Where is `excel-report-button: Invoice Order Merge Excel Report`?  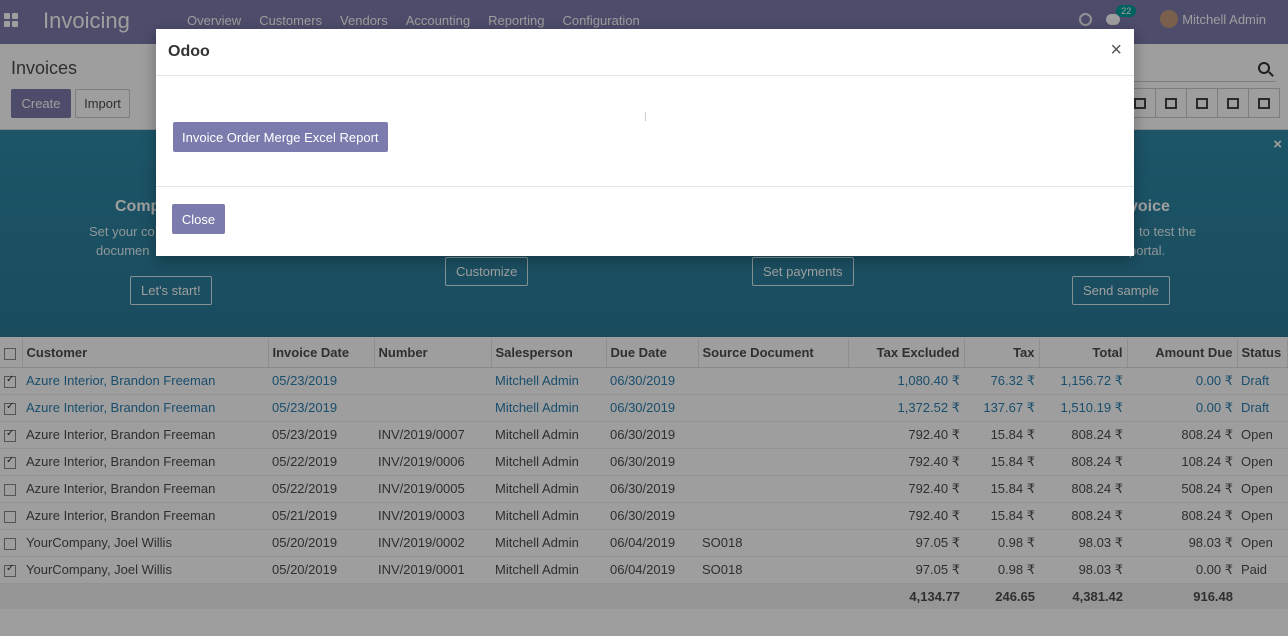 excel-report-button: Invoice Order Merge Excel Report is located at coordinates (280, 137).